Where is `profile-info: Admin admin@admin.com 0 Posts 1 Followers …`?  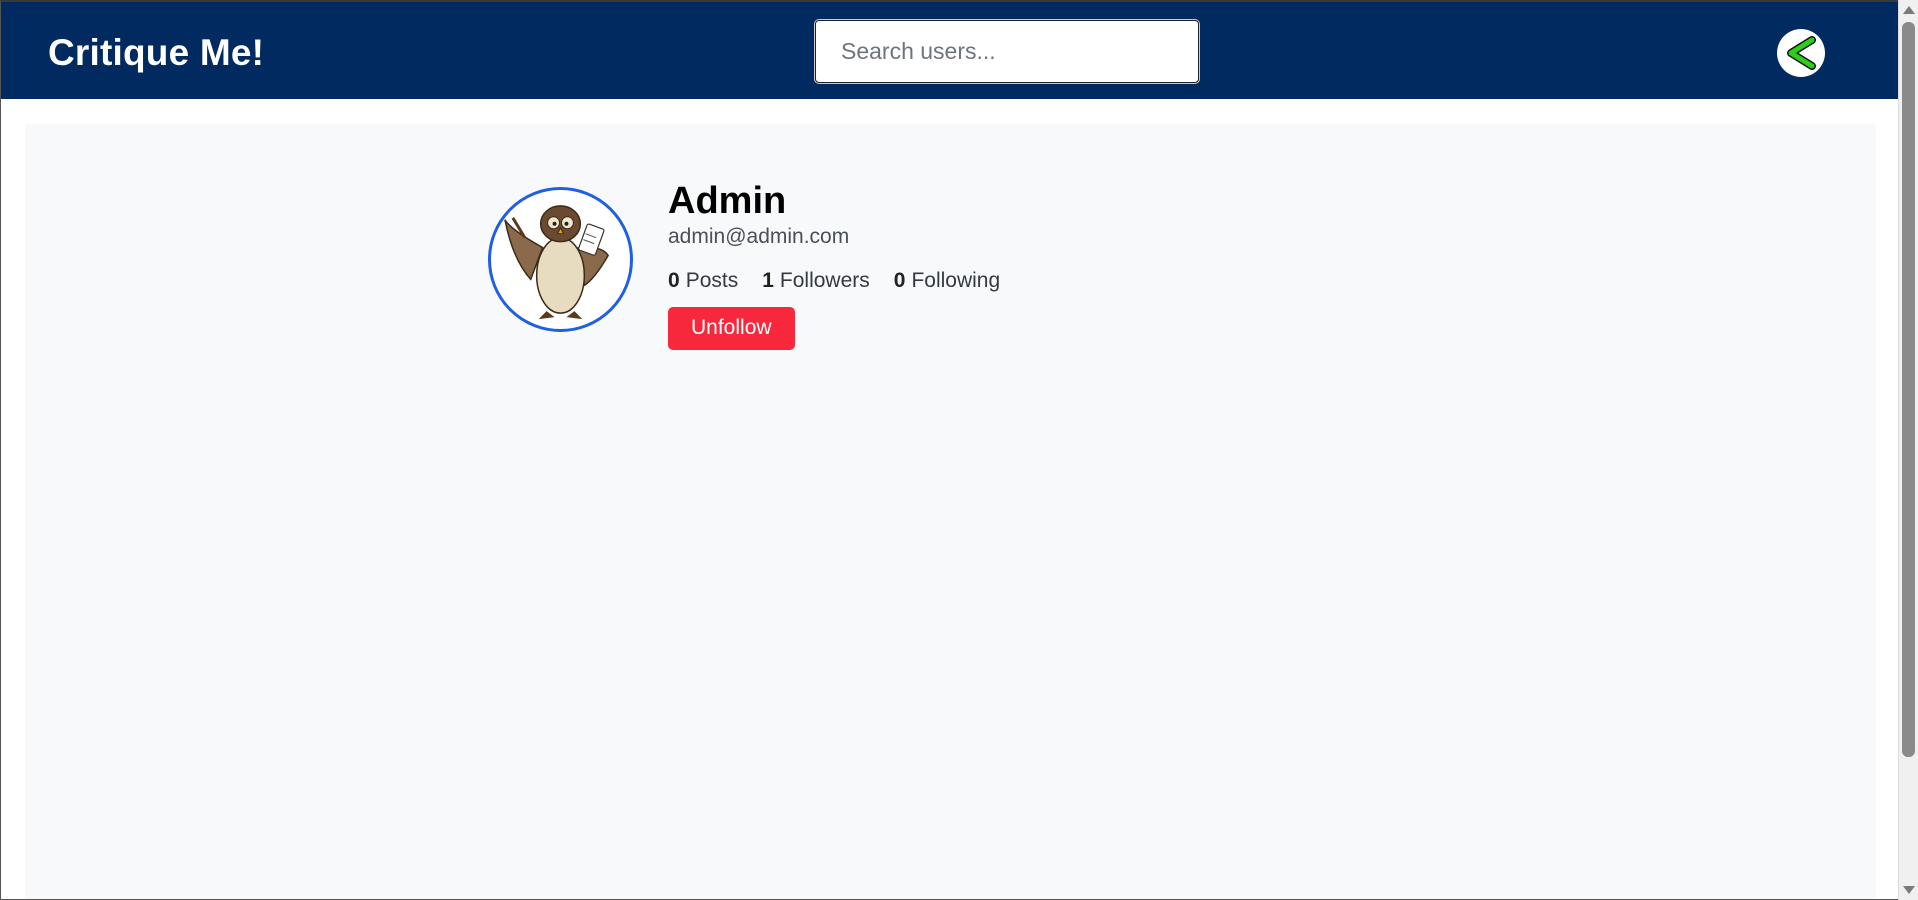 profile-info: Admin admin@admin.com 0 Posts 1 Followers … is located at coordinates (834, 264).